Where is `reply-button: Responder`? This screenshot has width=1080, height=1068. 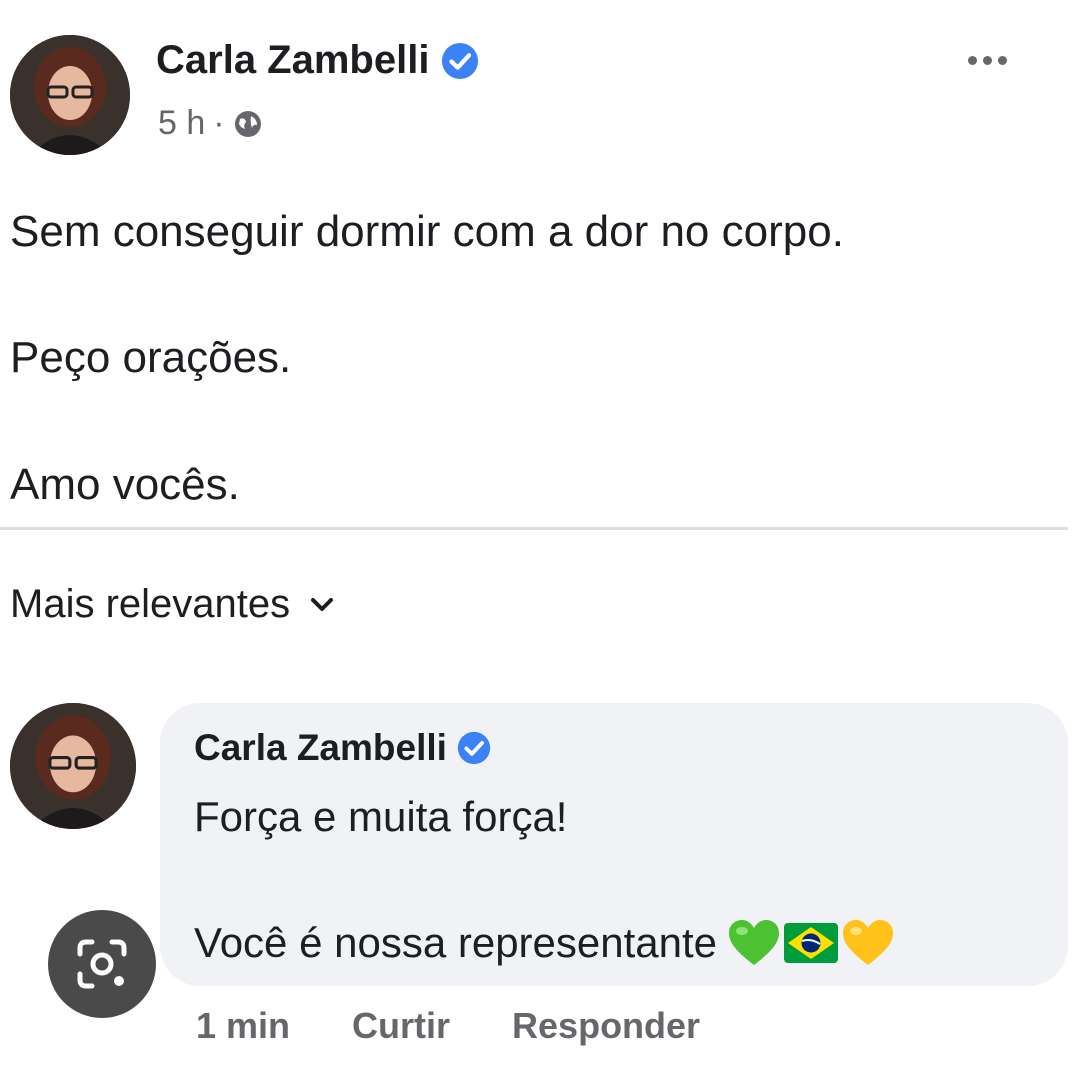
reply-button: Responder is located at coordinates (606, 1026).